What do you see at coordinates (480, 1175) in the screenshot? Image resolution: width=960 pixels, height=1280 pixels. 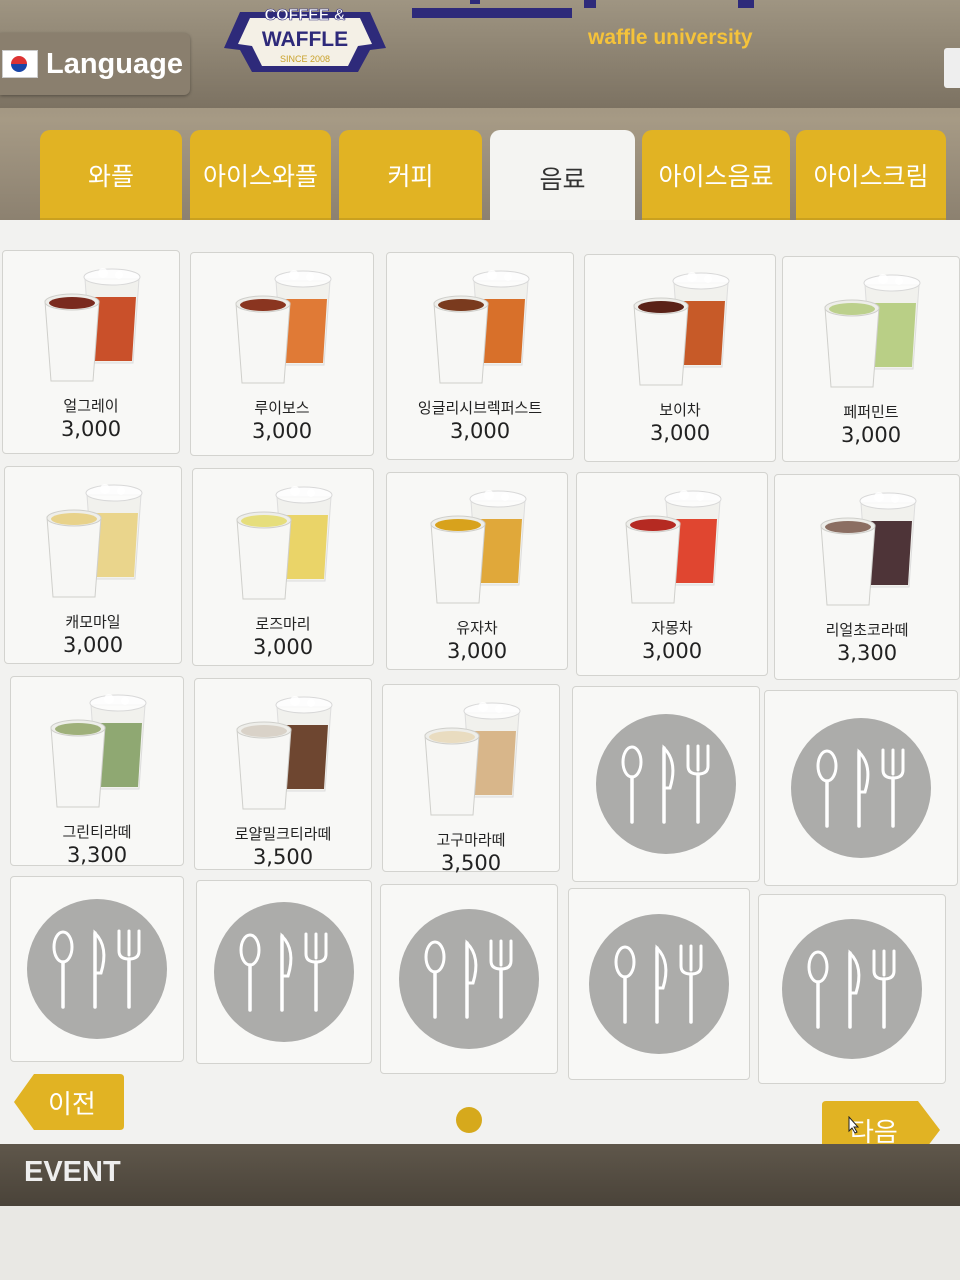 I see `event-bar: EVENT` at bounding box center [480, 1175].